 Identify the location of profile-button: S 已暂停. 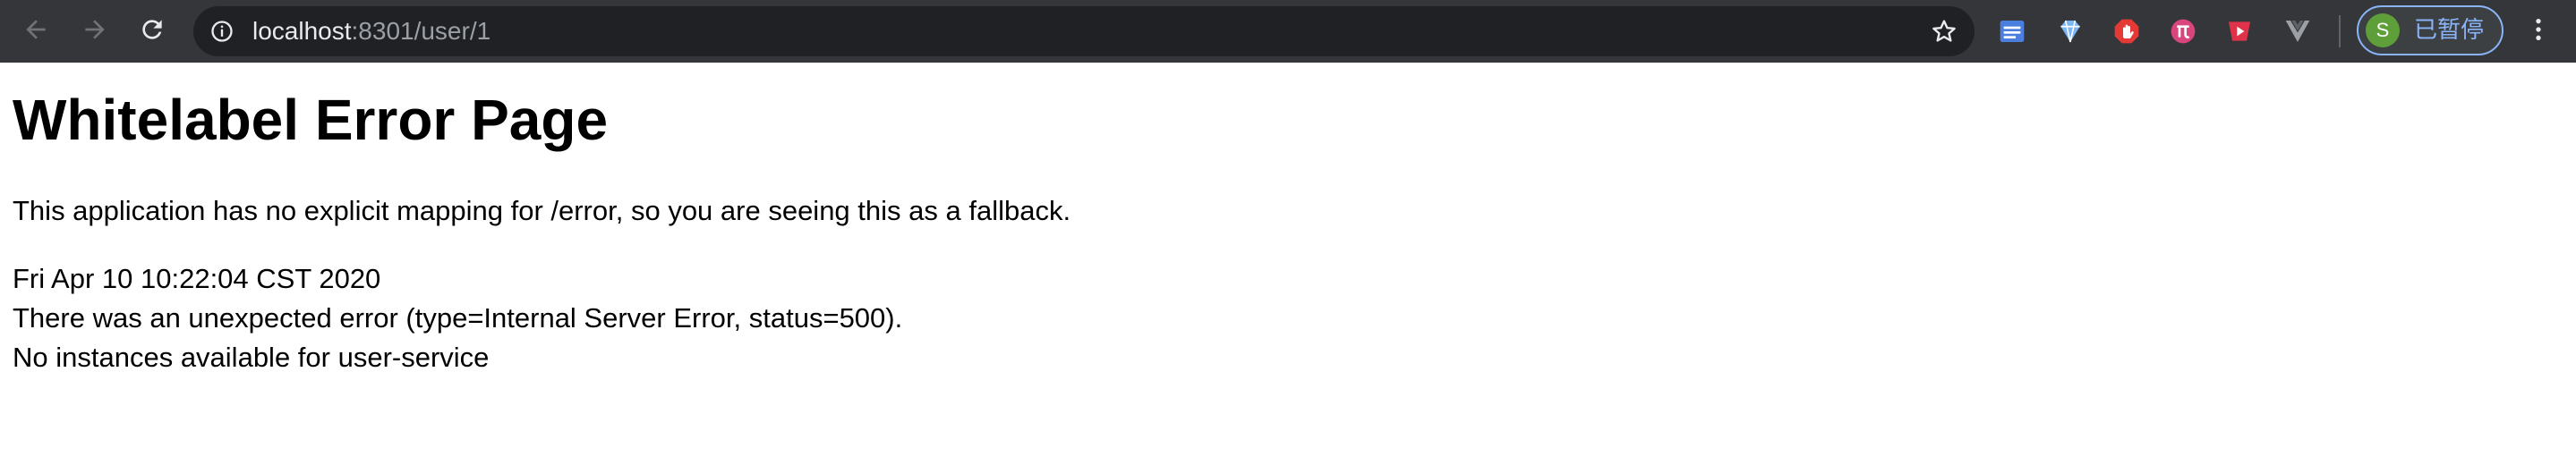
(2430, 30).